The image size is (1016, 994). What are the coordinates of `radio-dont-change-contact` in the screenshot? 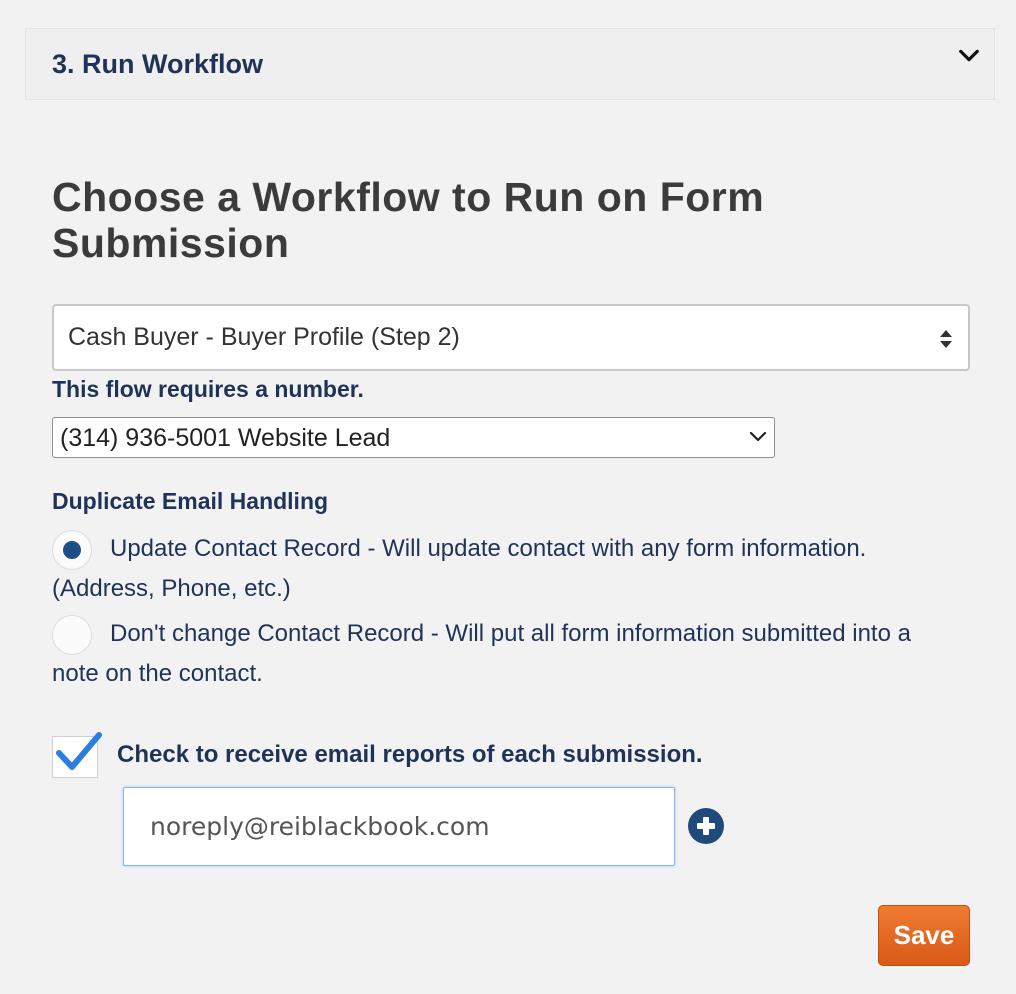 It's located at (72, 635).